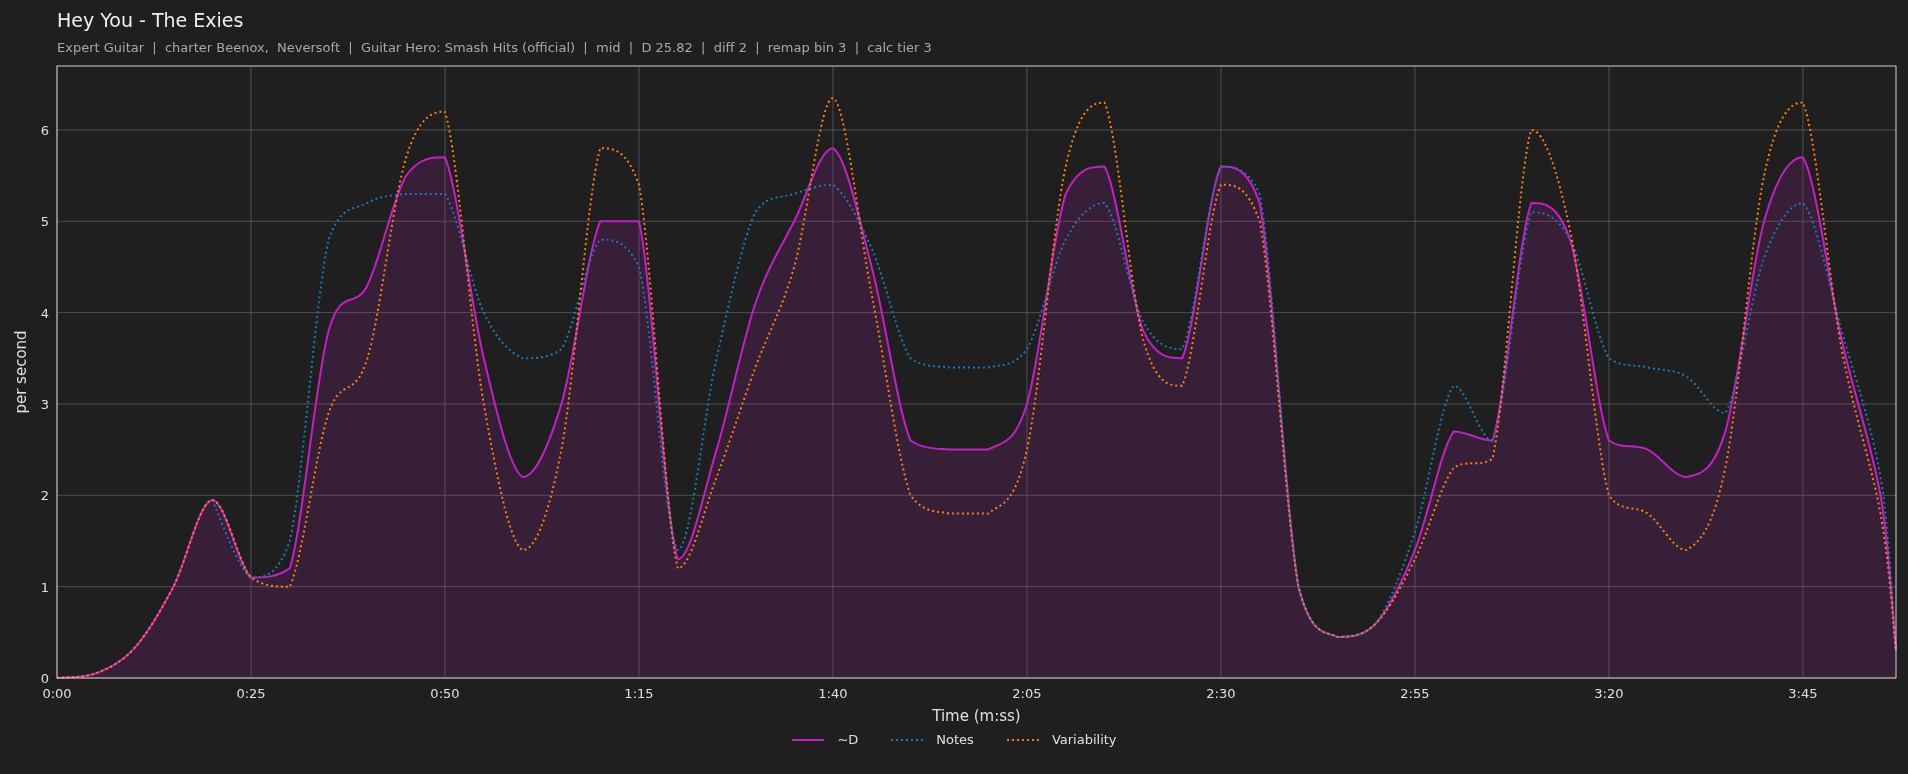 This screenshot has height=774, width=1908. What do you see at coordinates (1221, 693) in the screenshot?
I see `x-tick-label: 2:30` at bounding box center [1221, 693].